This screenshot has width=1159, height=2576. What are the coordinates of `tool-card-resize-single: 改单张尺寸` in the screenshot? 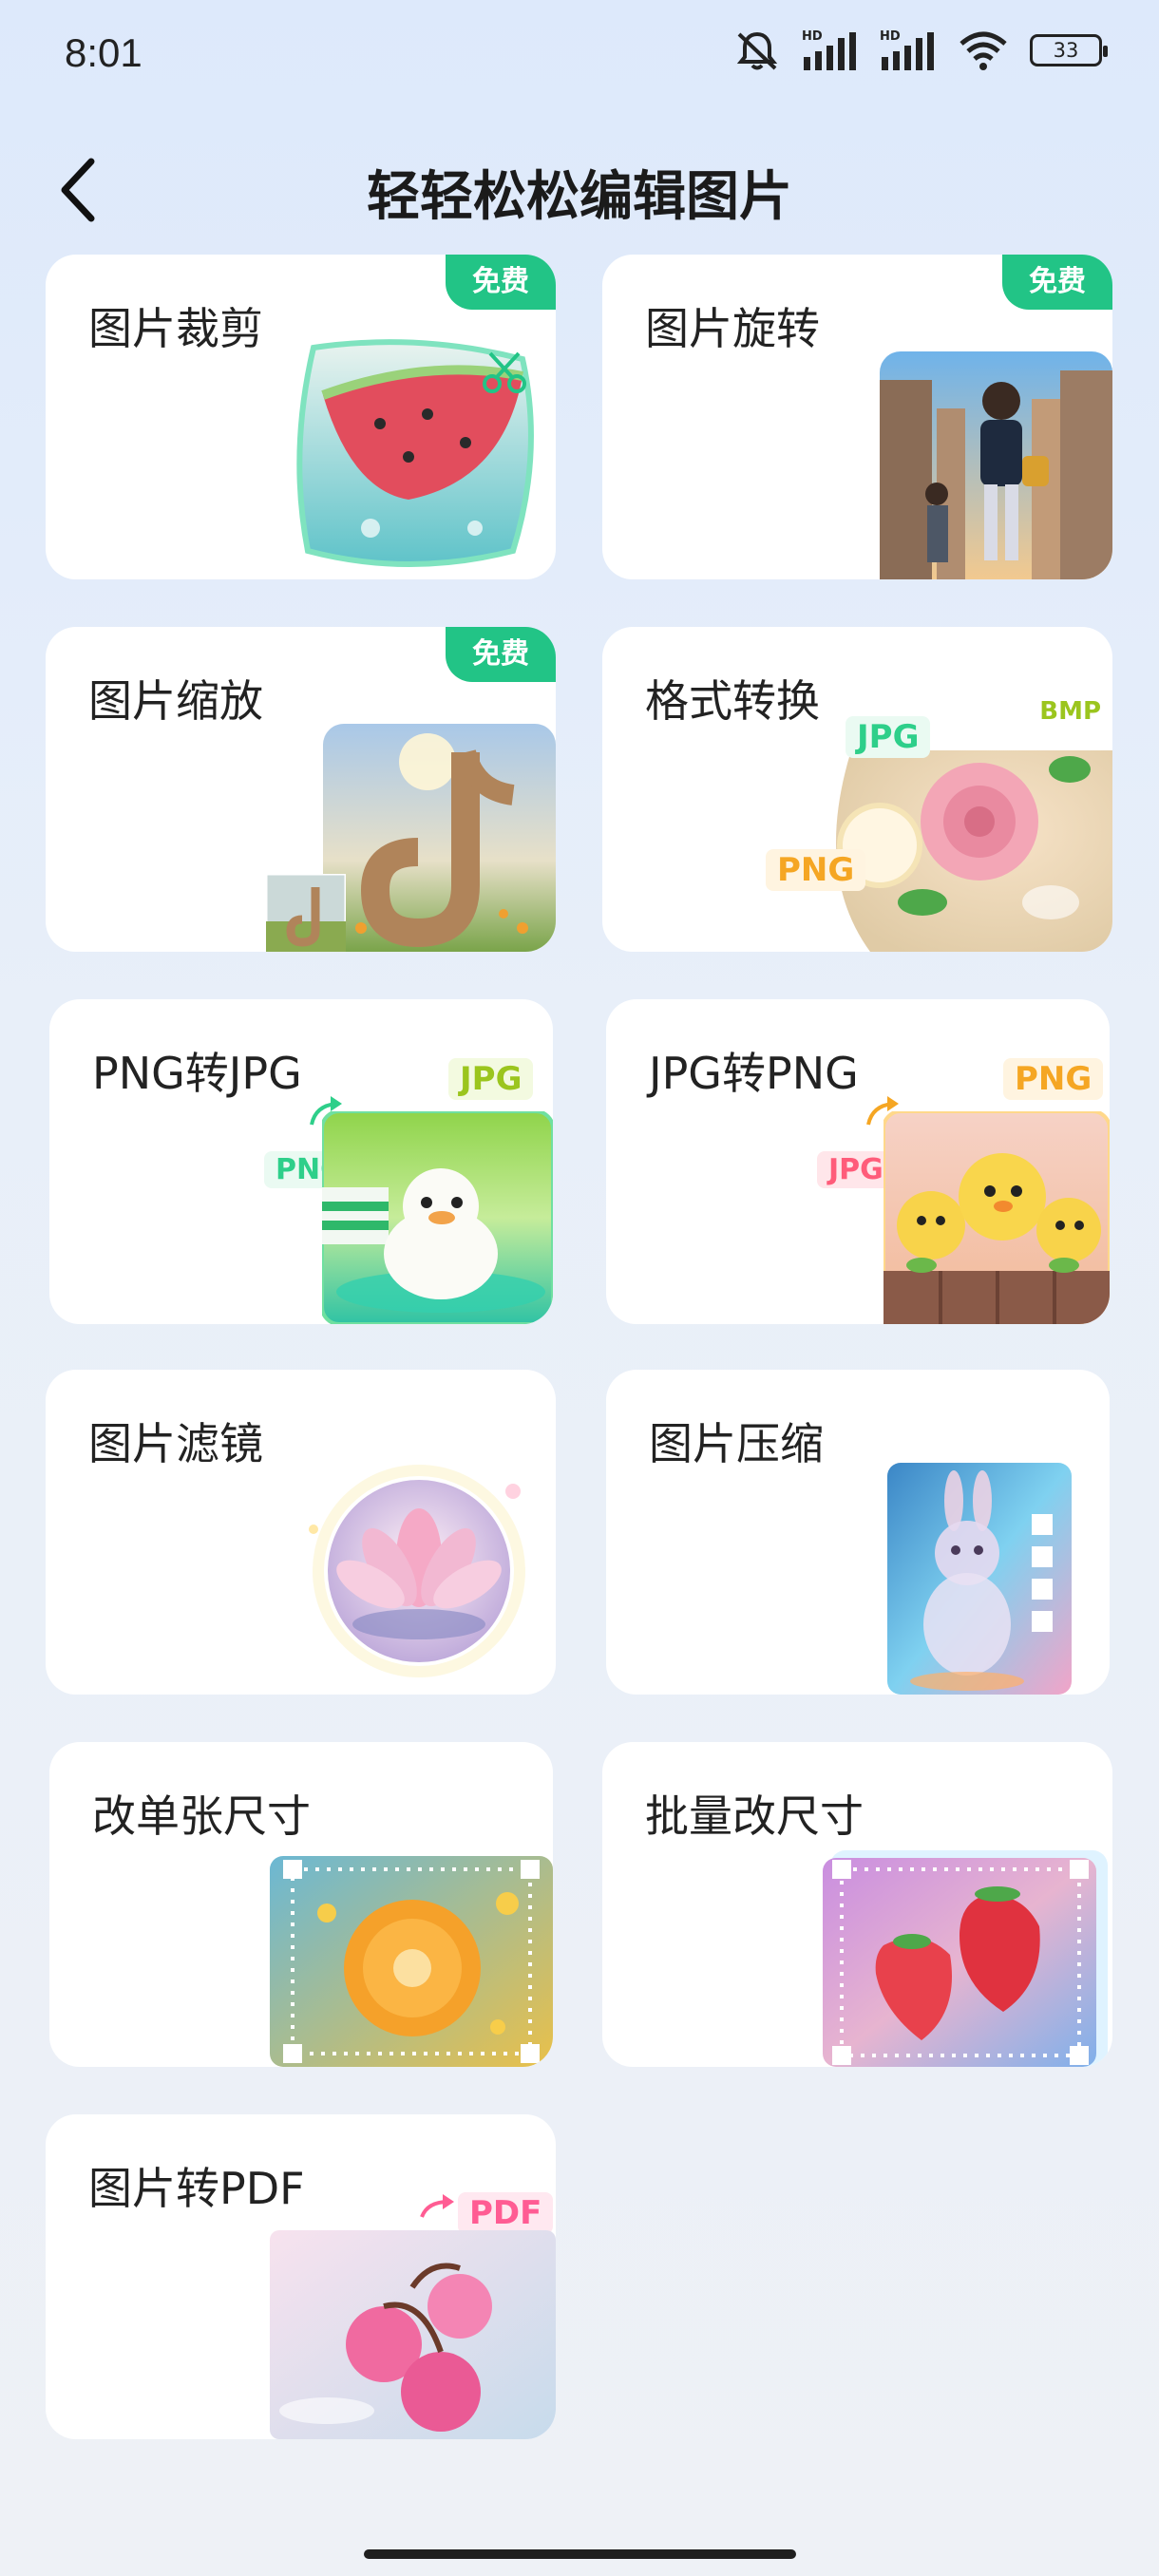 It's located at (301, 1904).